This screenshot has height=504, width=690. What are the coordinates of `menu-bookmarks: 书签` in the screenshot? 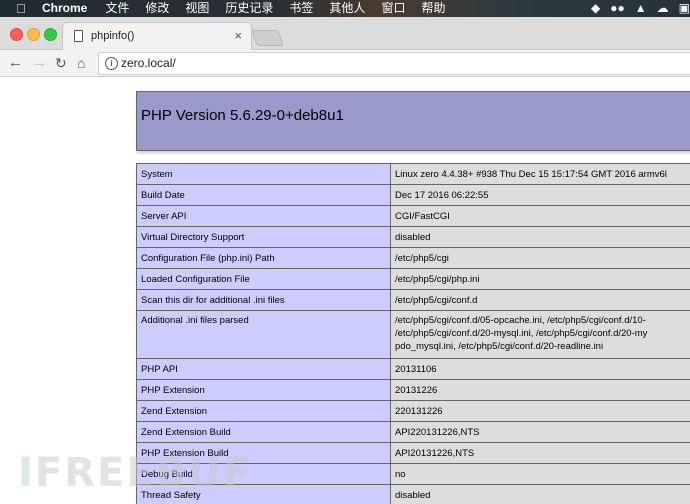 It's located at (301, 8).